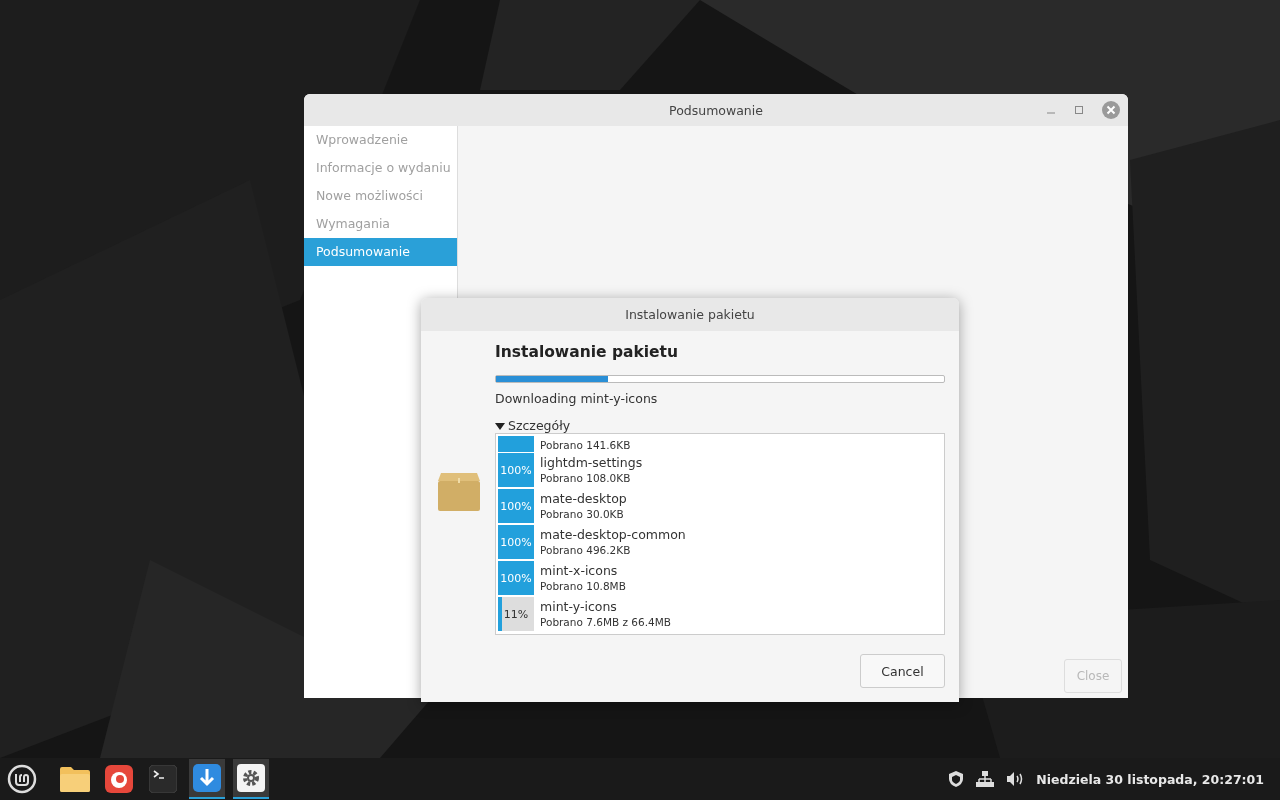  Describe the element at coordinates (586, 550) in the screenshot. I see `package-info: Pobrano 496.2KB` at that location.